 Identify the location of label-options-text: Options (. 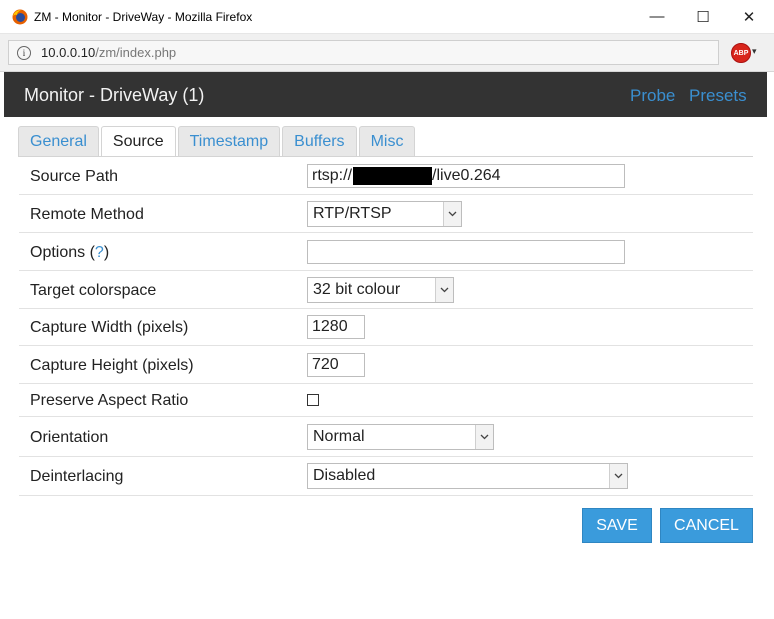
(62, 252).